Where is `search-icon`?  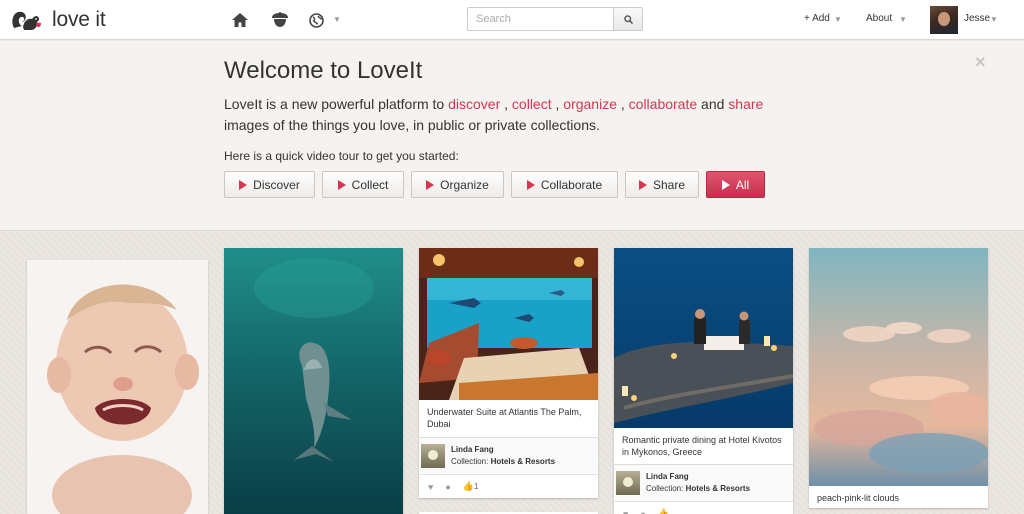 search-icon is located at coordinates (628, 19).